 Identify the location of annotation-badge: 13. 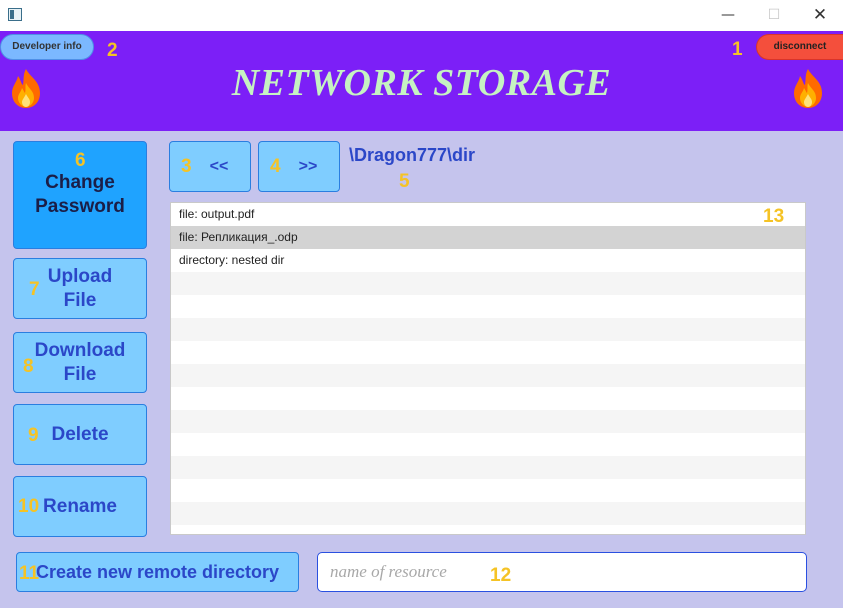
(774, 216).